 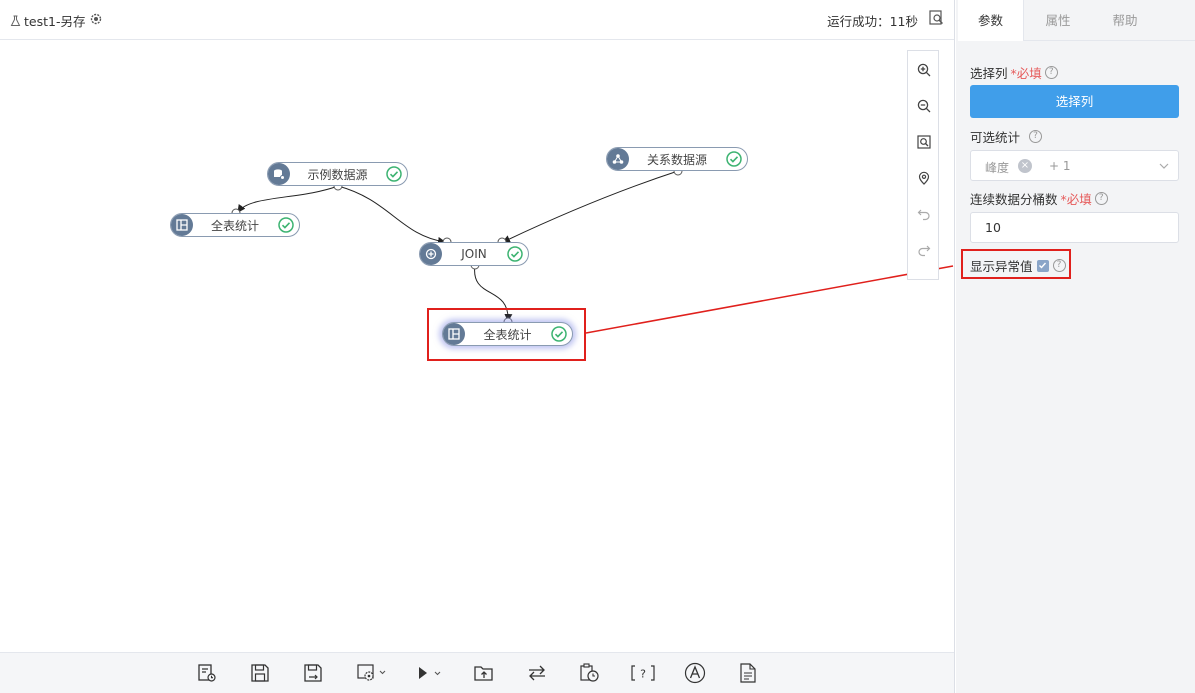 What do you see at coordinates (924, 106) in the screenshot?
I see `zoom-out-icon` at bounding box center [924, 106].